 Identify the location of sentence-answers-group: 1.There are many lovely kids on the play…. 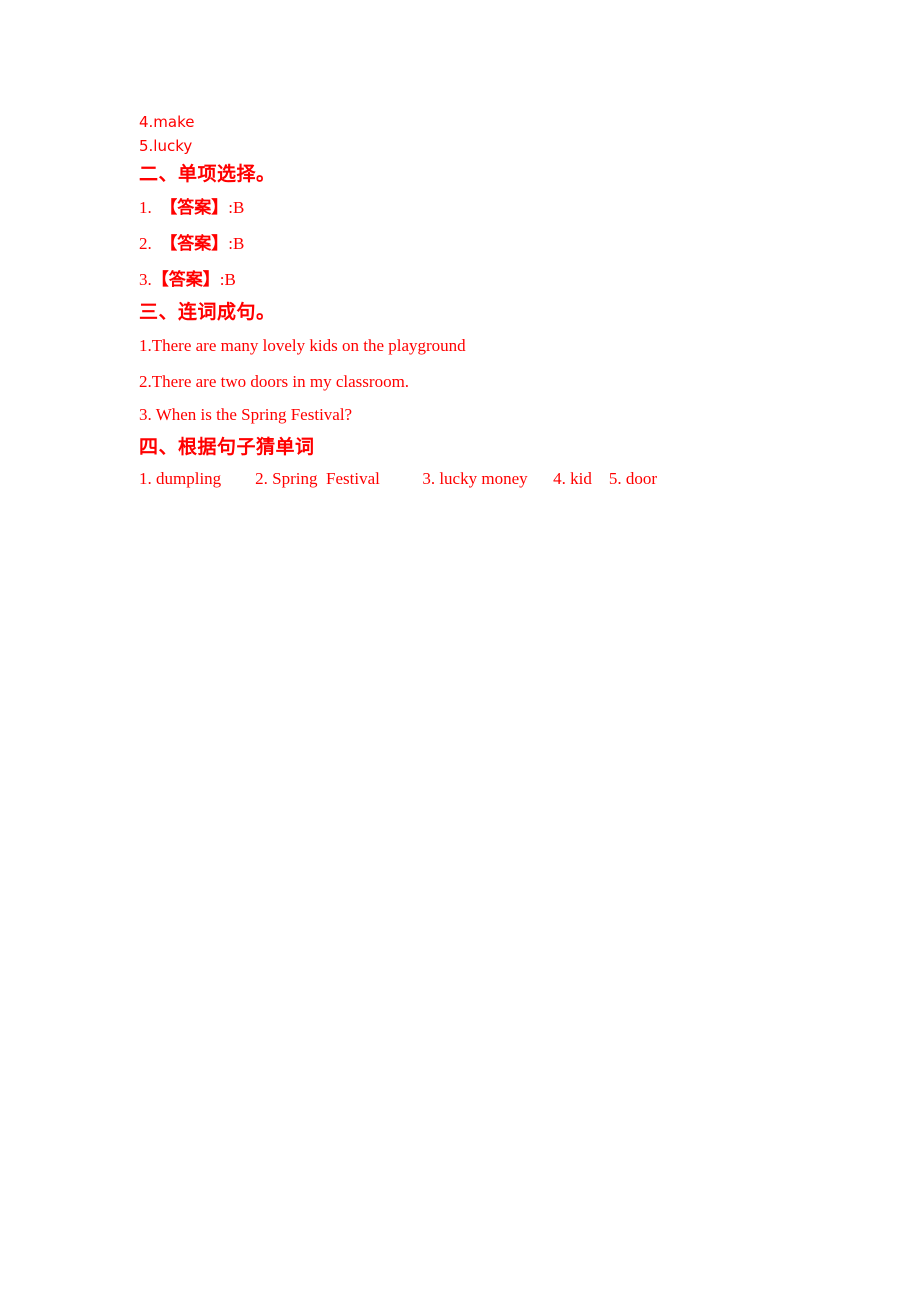
(489, 379).